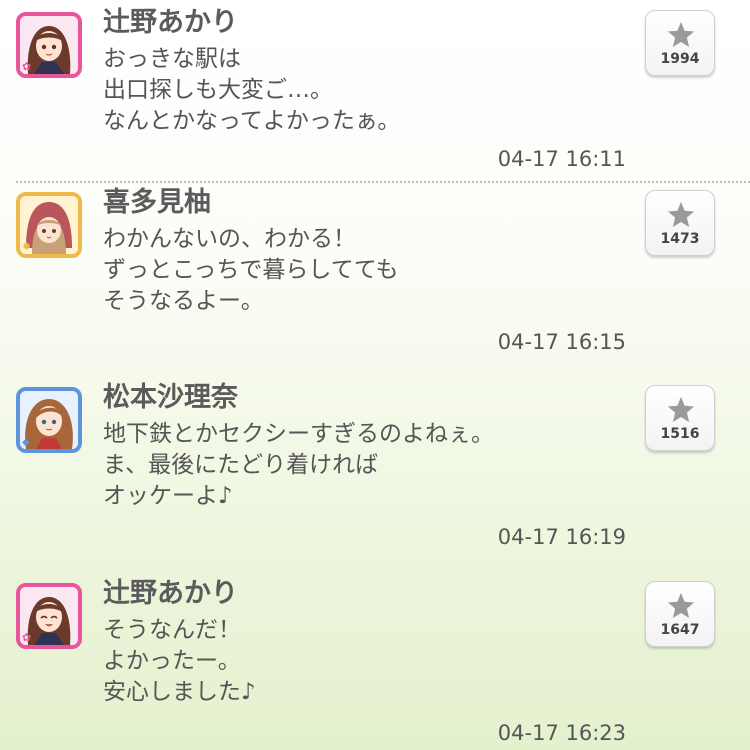 The width and height of the screenshot is (750, 750). Describe the element at coordinates (298, 434) in the screenshot. I see `message-line: 地下鉄とかセクシーすぎるのよねぇ。` at that location.